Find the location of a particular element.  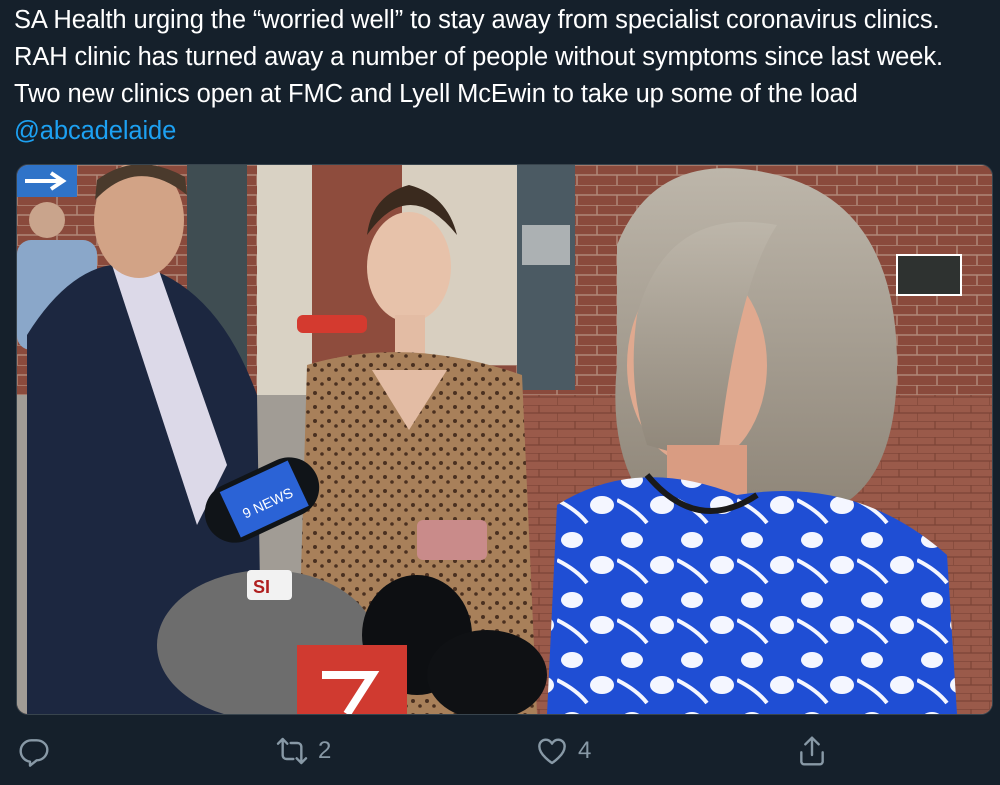

wall-sign is located at coordinates (929, 275).